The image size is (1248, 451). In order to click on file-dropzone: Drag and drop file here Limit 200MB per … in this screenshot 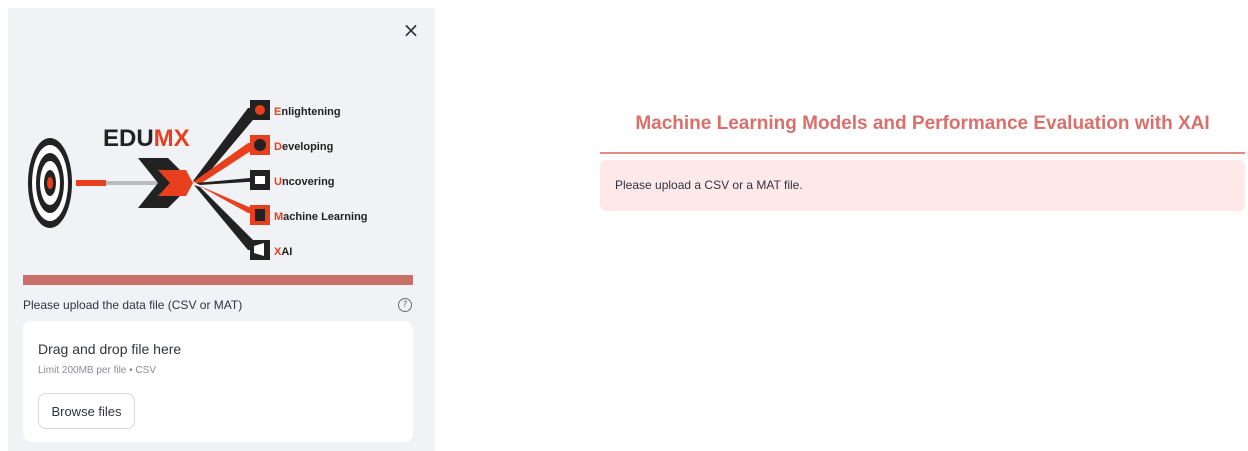, I will do `click(218, 381)`.